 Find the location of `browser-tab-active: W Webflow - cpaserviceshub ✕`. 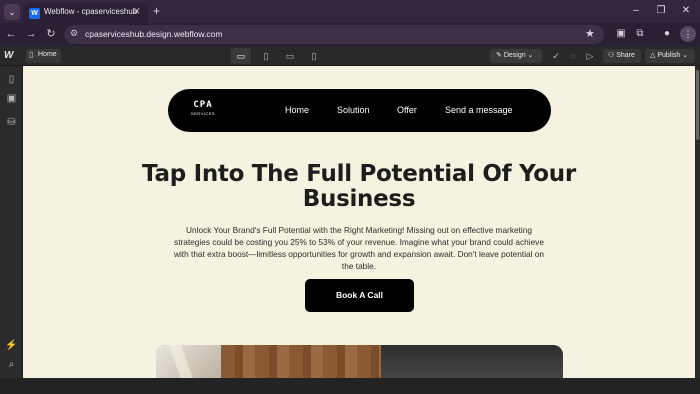

browser-tab-active: W Webflow - cpaserviceshub ✕ is located at coordinates (85, 13).